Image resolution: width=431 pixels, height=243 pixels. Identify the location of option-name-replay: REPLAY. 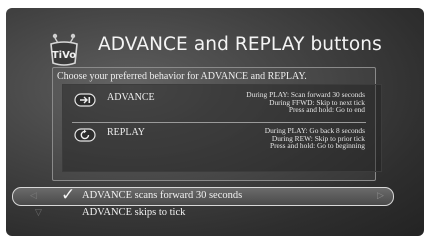
(126, 132).